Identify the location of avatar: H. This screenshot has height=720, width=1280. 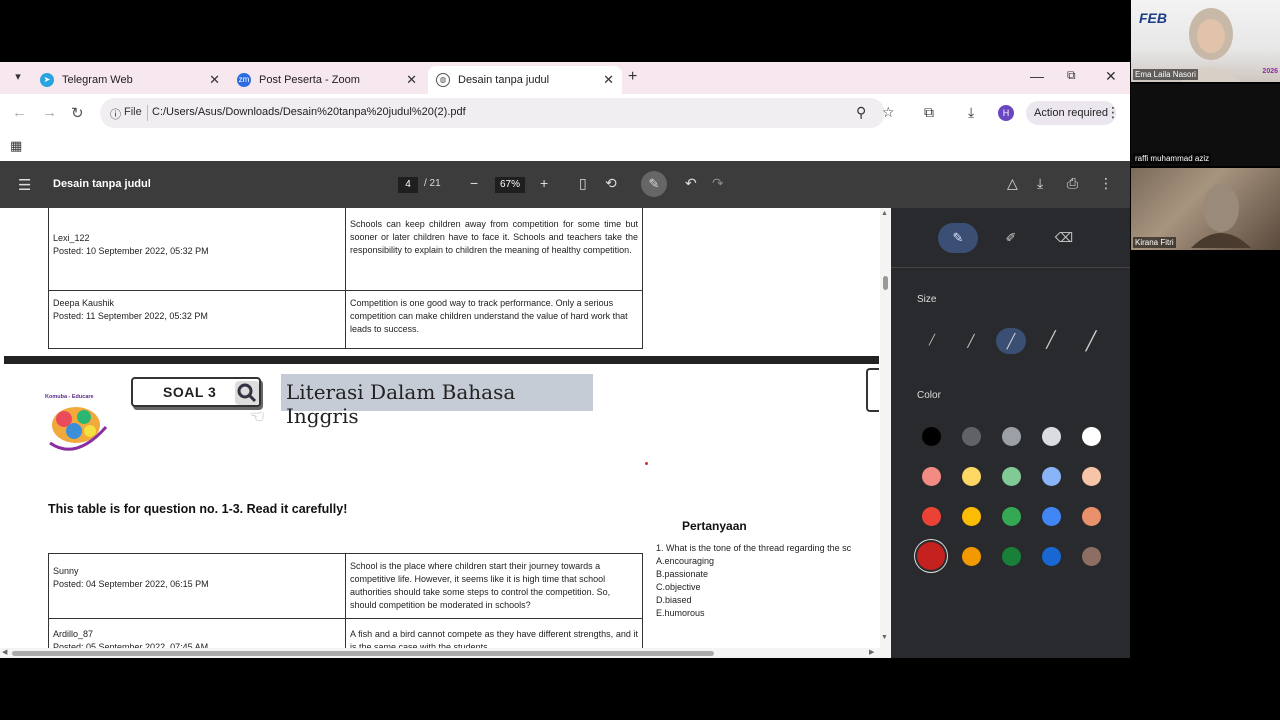
(1006, 113).